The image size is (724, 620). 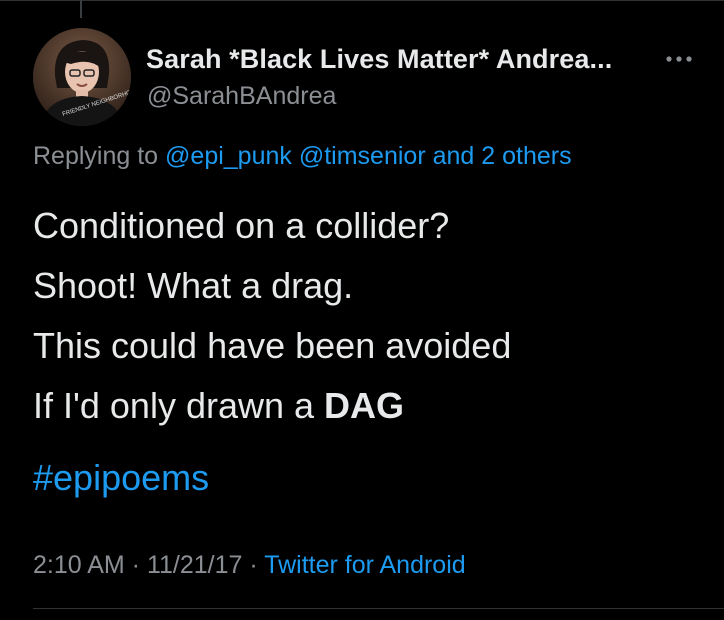 I want to click on others-link: and 2 others, so click(x=502, y=156).